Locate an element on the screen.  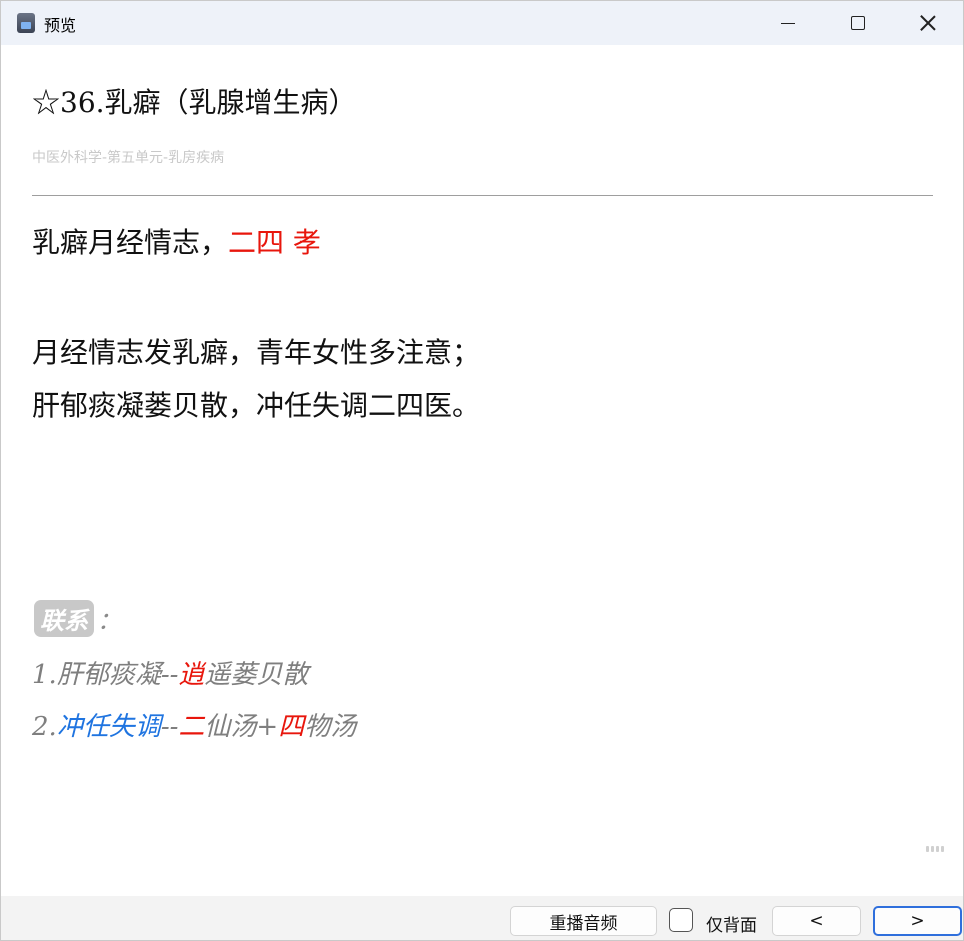
maximize-icon is located at coordinates (858, 23).